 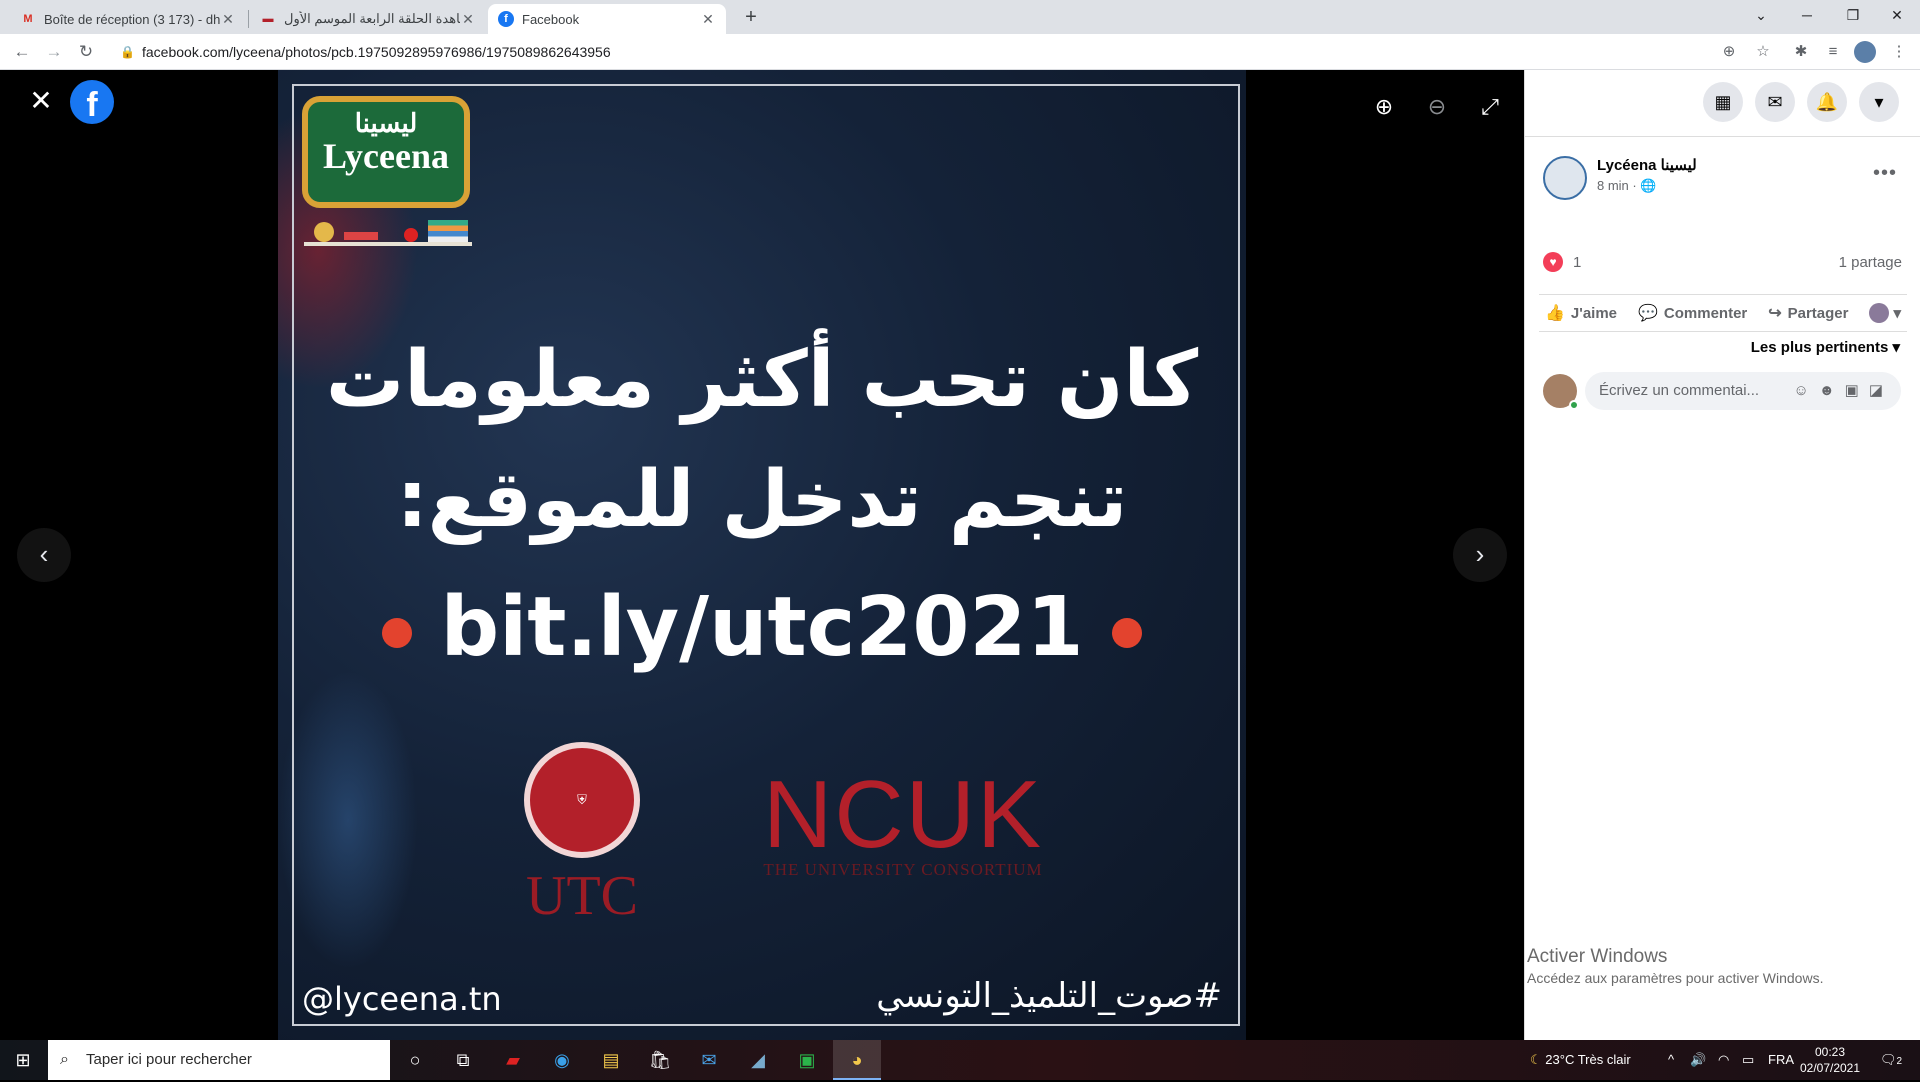 What do you see at coordinates (372, 18) in the screenshot?
I see `tab-title: مشاهدة الحلقة الرابعة الموسم الأول` at bounding box center [372, 18].